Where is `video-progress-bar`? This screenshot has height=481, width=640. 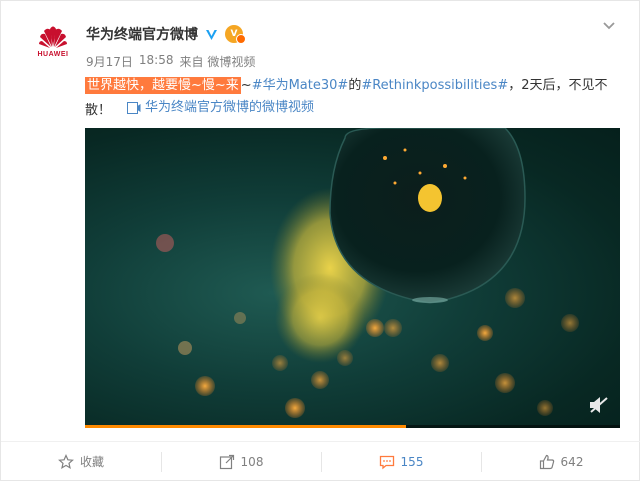
video-progress-bar is located at coordinates (245, 426).